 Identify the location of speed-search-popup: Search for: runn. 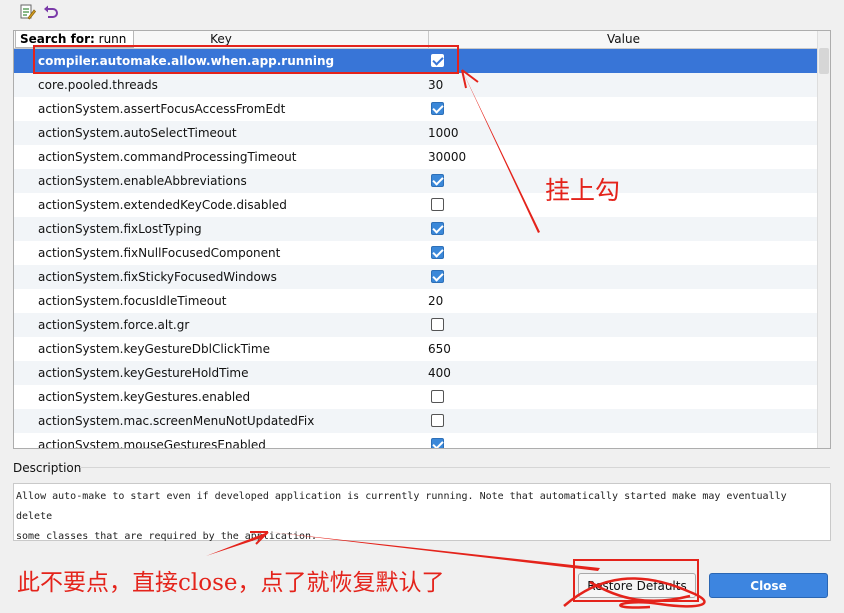
(75, 39).